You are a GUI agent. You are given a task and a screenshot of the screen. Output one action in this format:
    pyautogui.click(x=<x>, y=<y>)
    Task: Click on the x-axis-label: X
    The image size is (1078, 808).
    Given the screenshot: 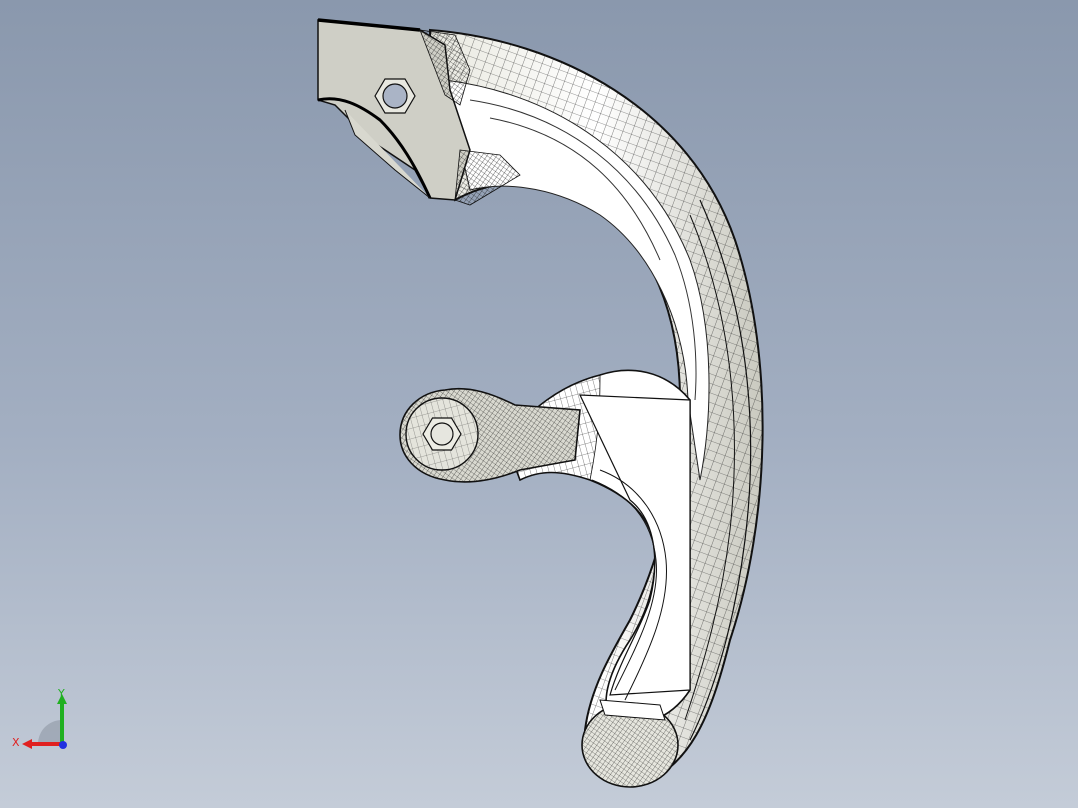 What is the action you would take?
    pyautogui.click(x=16, y=742)
    